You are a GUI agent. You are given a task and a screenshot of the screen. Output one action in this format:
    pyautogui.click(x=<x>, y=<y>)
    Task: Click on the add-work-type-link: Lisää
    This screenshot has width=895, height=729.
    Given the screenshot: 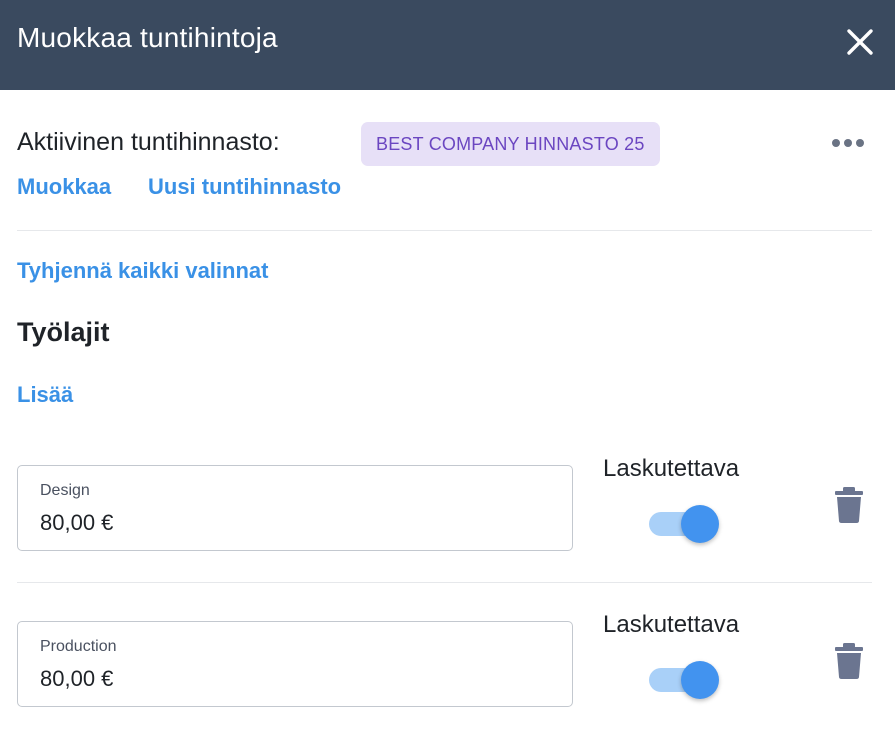 What is the action you would take?
    pyautogui.click(x=45, y=395)
    